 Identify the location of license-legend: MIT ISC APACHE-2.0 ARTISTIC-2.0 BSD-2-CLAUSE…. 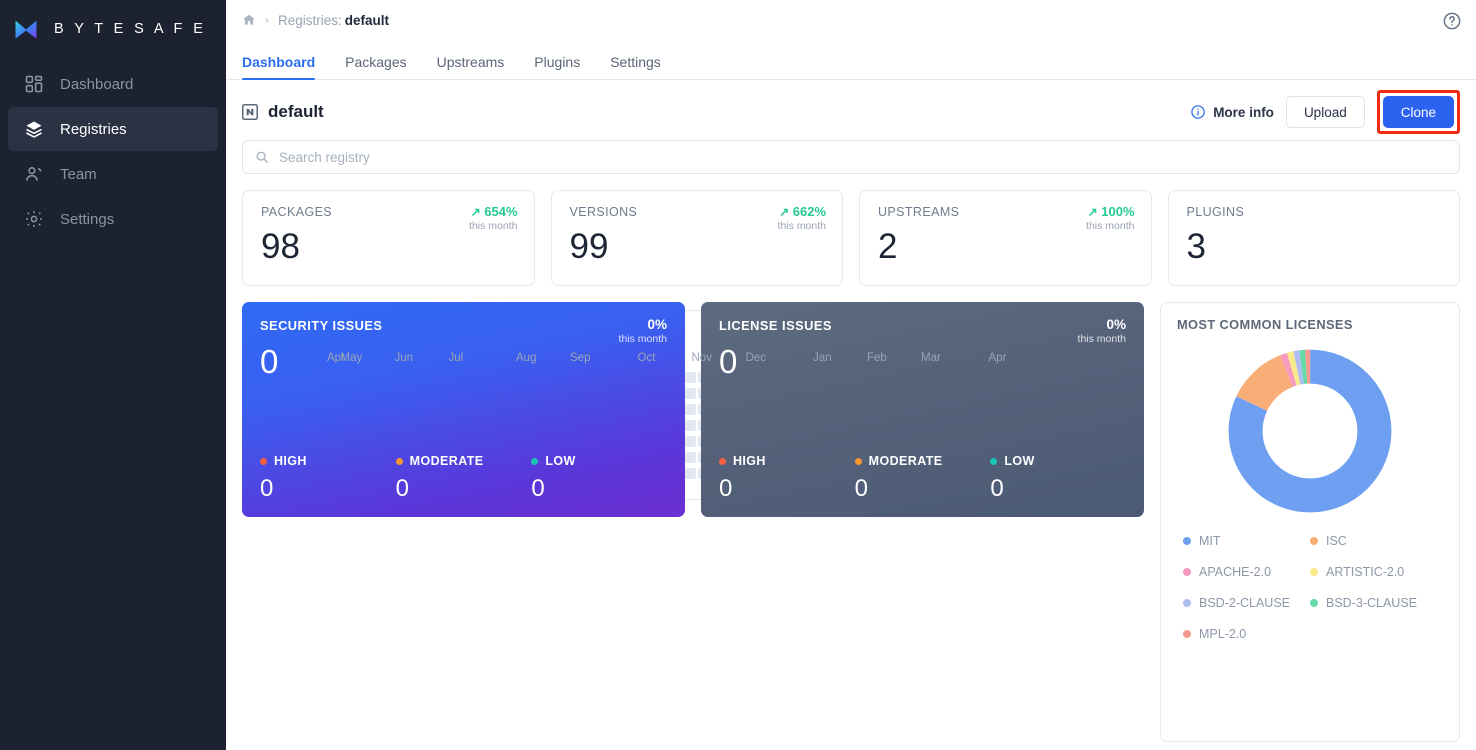
(1310, 596).